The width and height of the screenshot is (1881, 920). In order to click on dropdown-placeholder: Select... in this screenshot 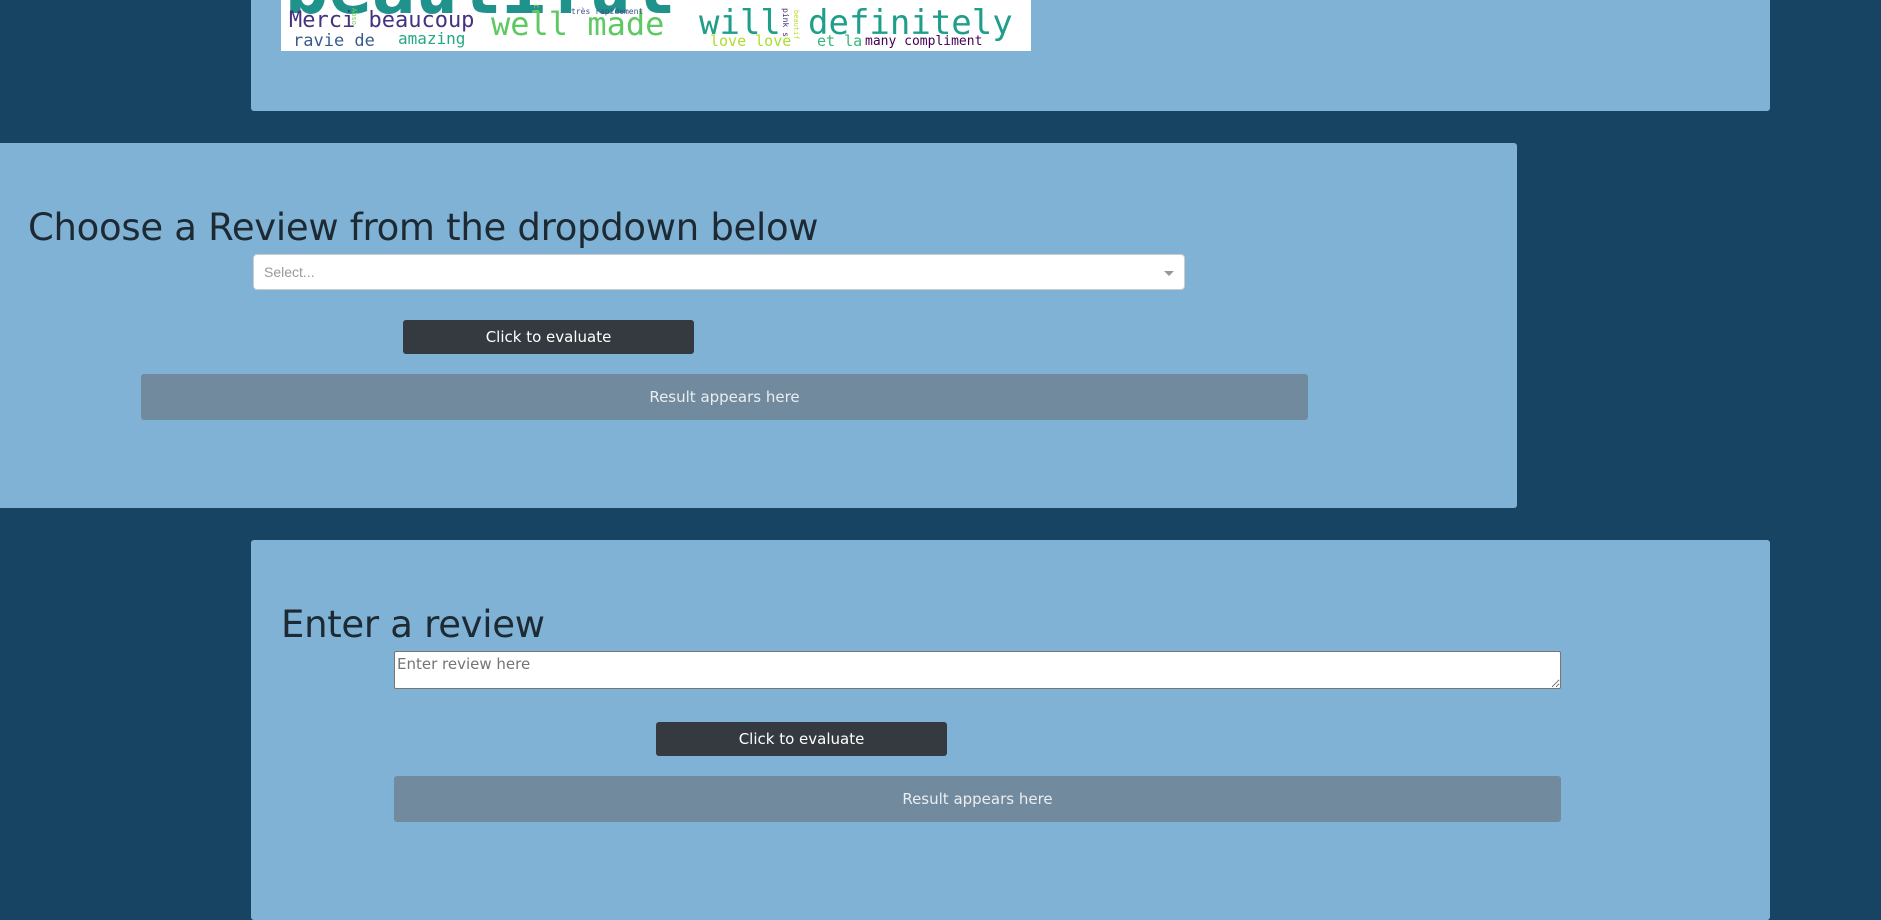, I will do `click(289, 272)`.